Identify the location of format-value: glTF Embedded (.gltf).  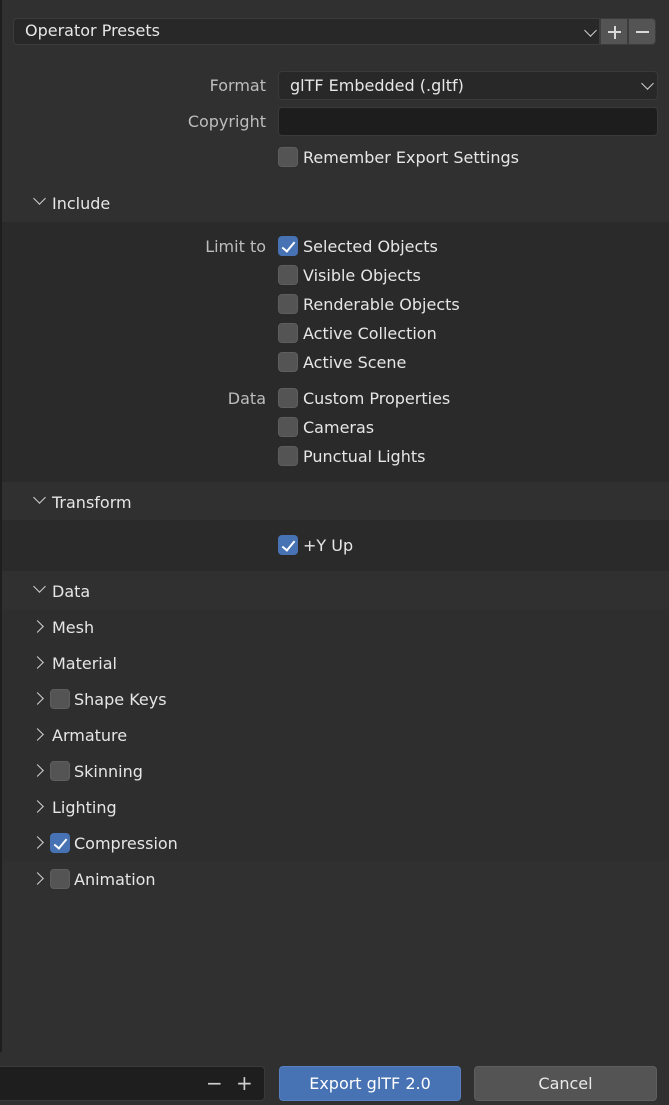
(377, 85).